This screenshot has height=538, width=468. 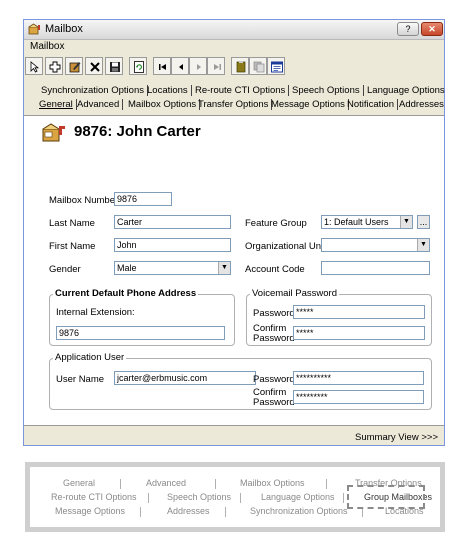 What do you see at coordinates (199, 497) in the screenshot?
I see `legacy-tab-speech-options: Speech Options` at bounding box center [199, 497].